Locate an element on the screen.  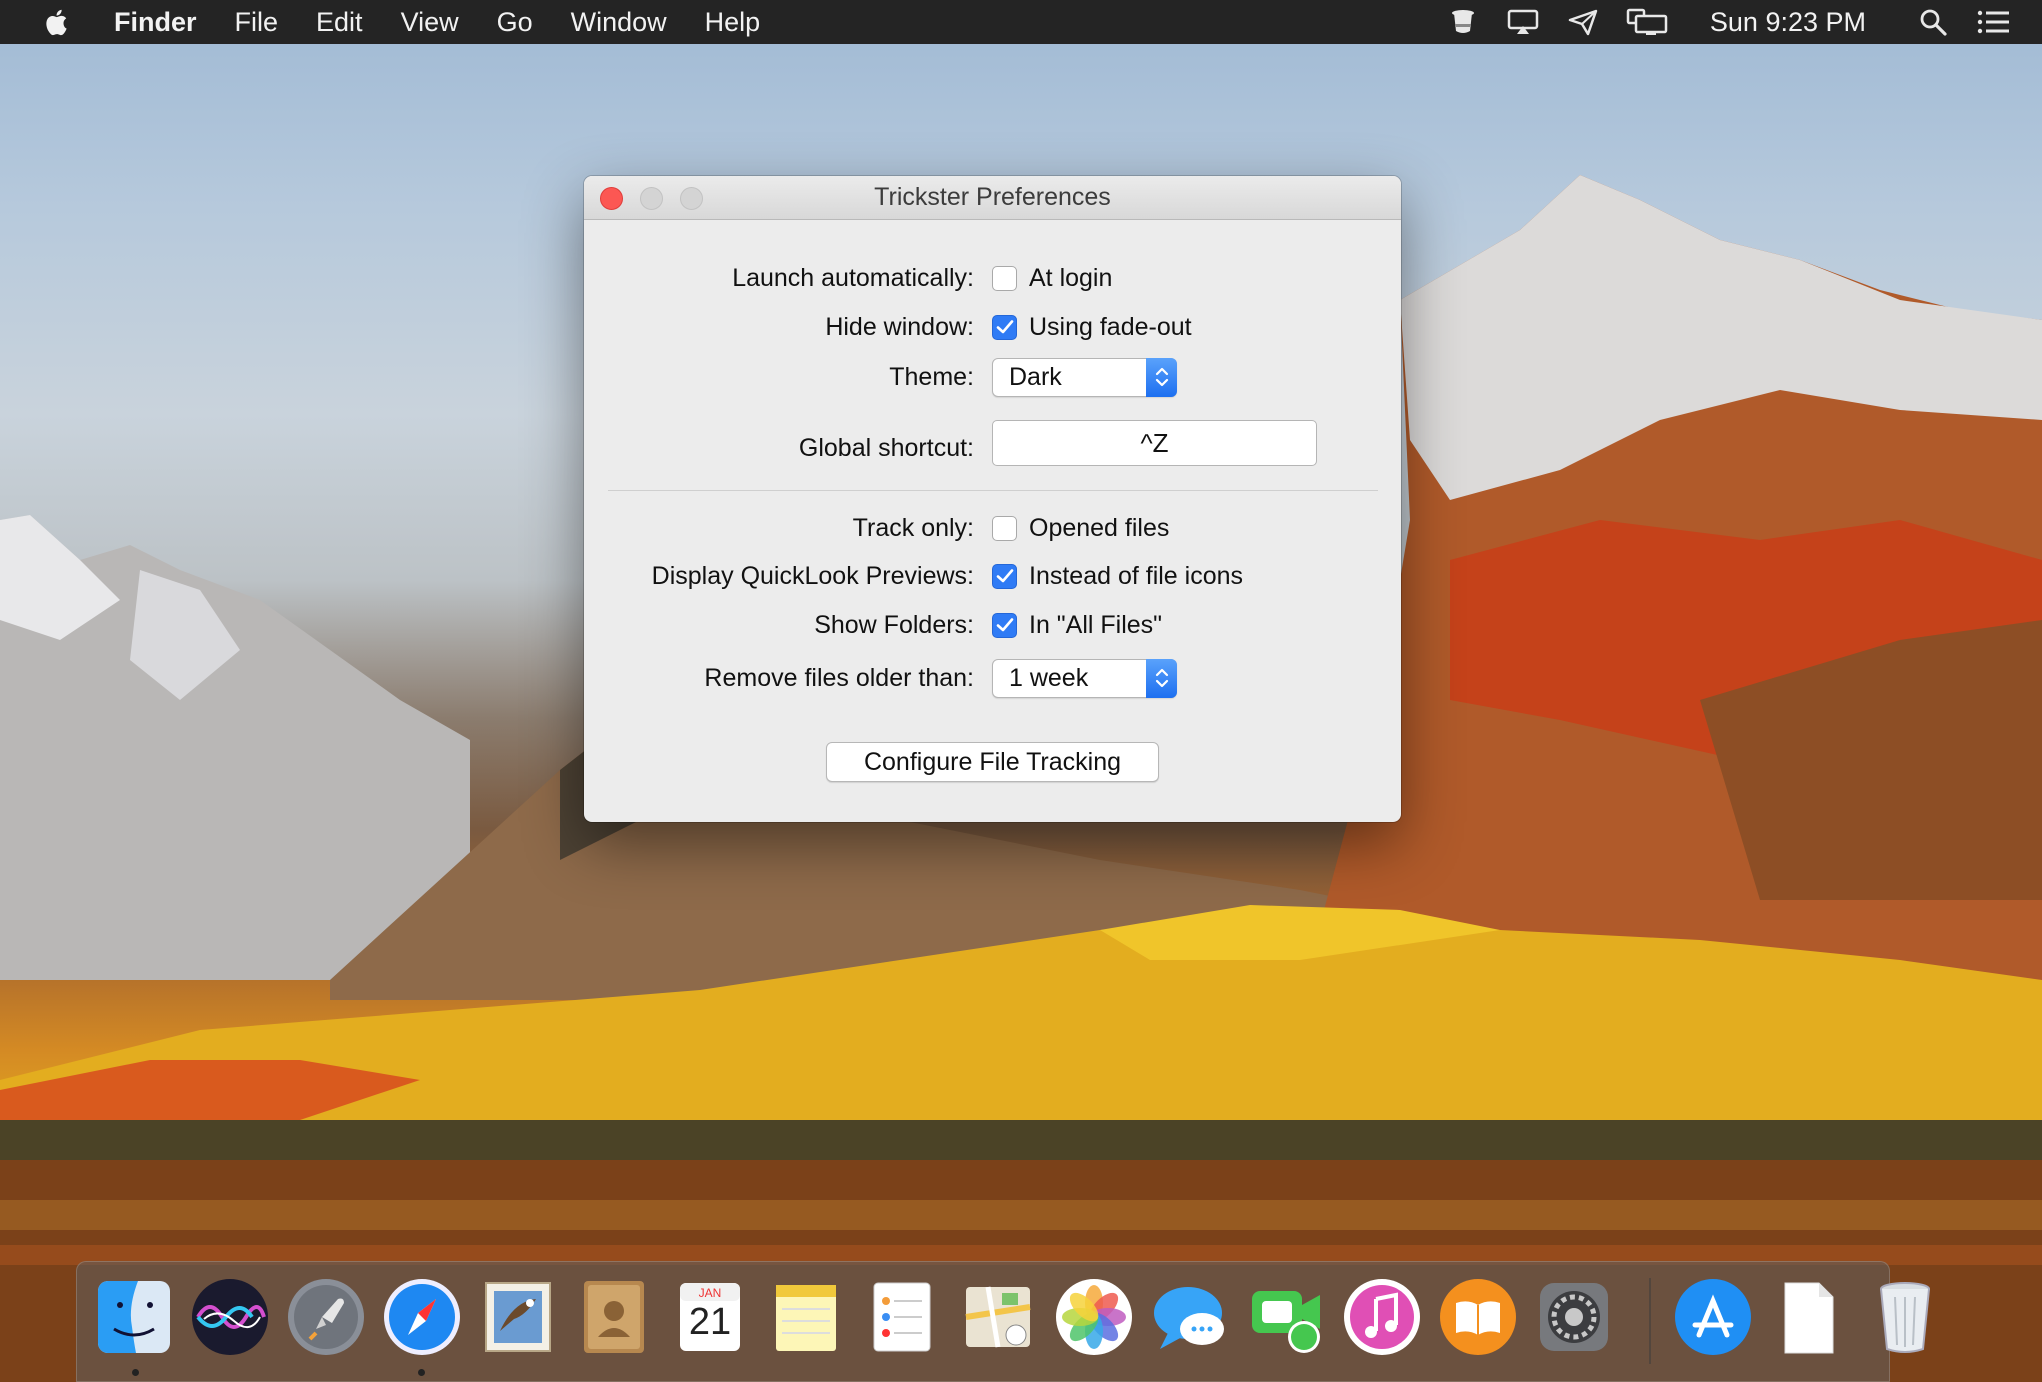
separator is located at coordinates (993, 490).